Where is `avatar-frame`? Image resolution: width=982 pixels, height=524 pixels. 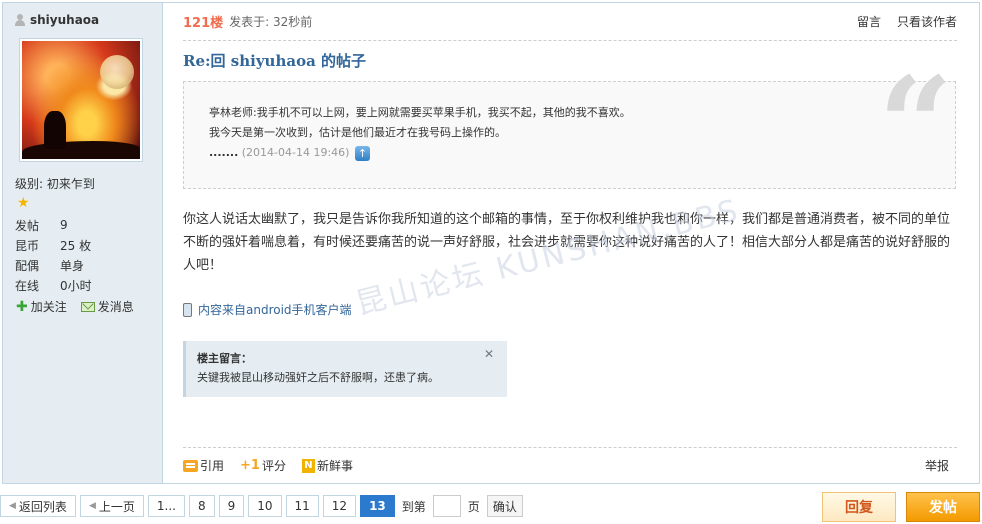
avatar-frame is located at coordinates (81, 100).